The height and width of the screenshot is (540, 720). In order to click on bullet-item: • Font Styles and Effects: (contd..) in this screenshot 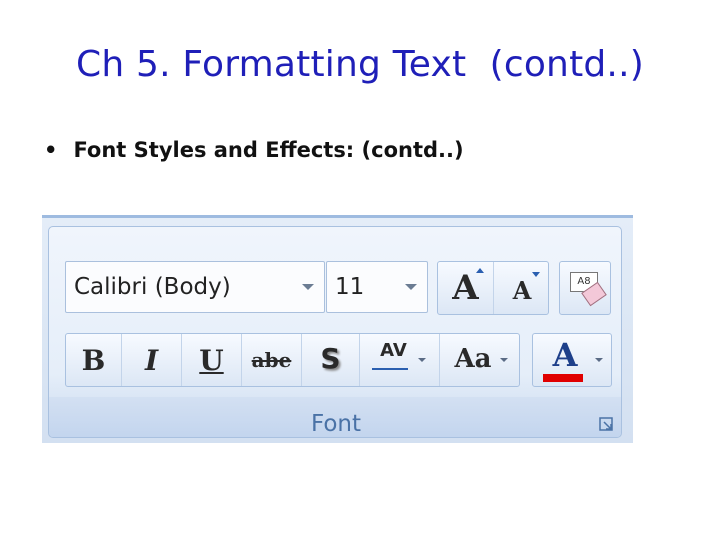, I will do `click(254, 150)`.